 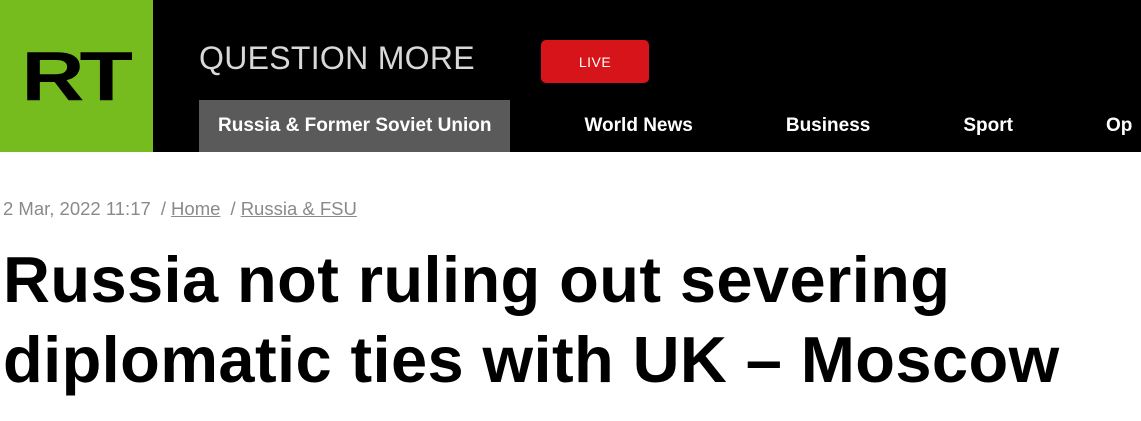 What do you see at coordinates (828, 126) in the screenshot?
I see `nav-item-business: Business` at bounding box center [828, 126].